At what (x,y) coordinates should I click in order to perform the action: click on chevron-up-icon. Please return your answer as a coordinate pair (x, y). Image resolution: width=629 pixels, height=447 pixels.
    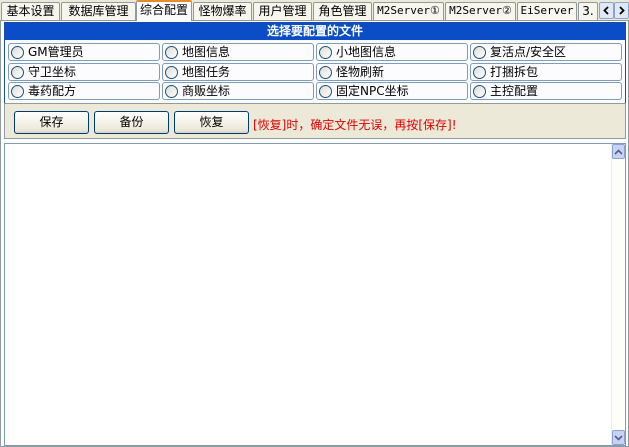
    Looking at the image, I should click on (618, 151).